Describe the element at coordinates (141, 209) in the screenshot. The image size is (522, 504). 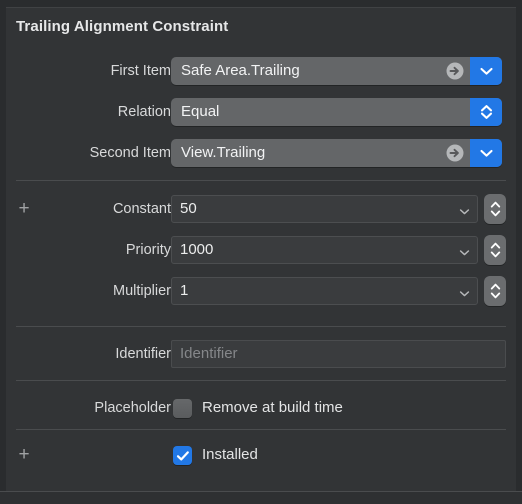
I see `constant-label: Constant` at that location.